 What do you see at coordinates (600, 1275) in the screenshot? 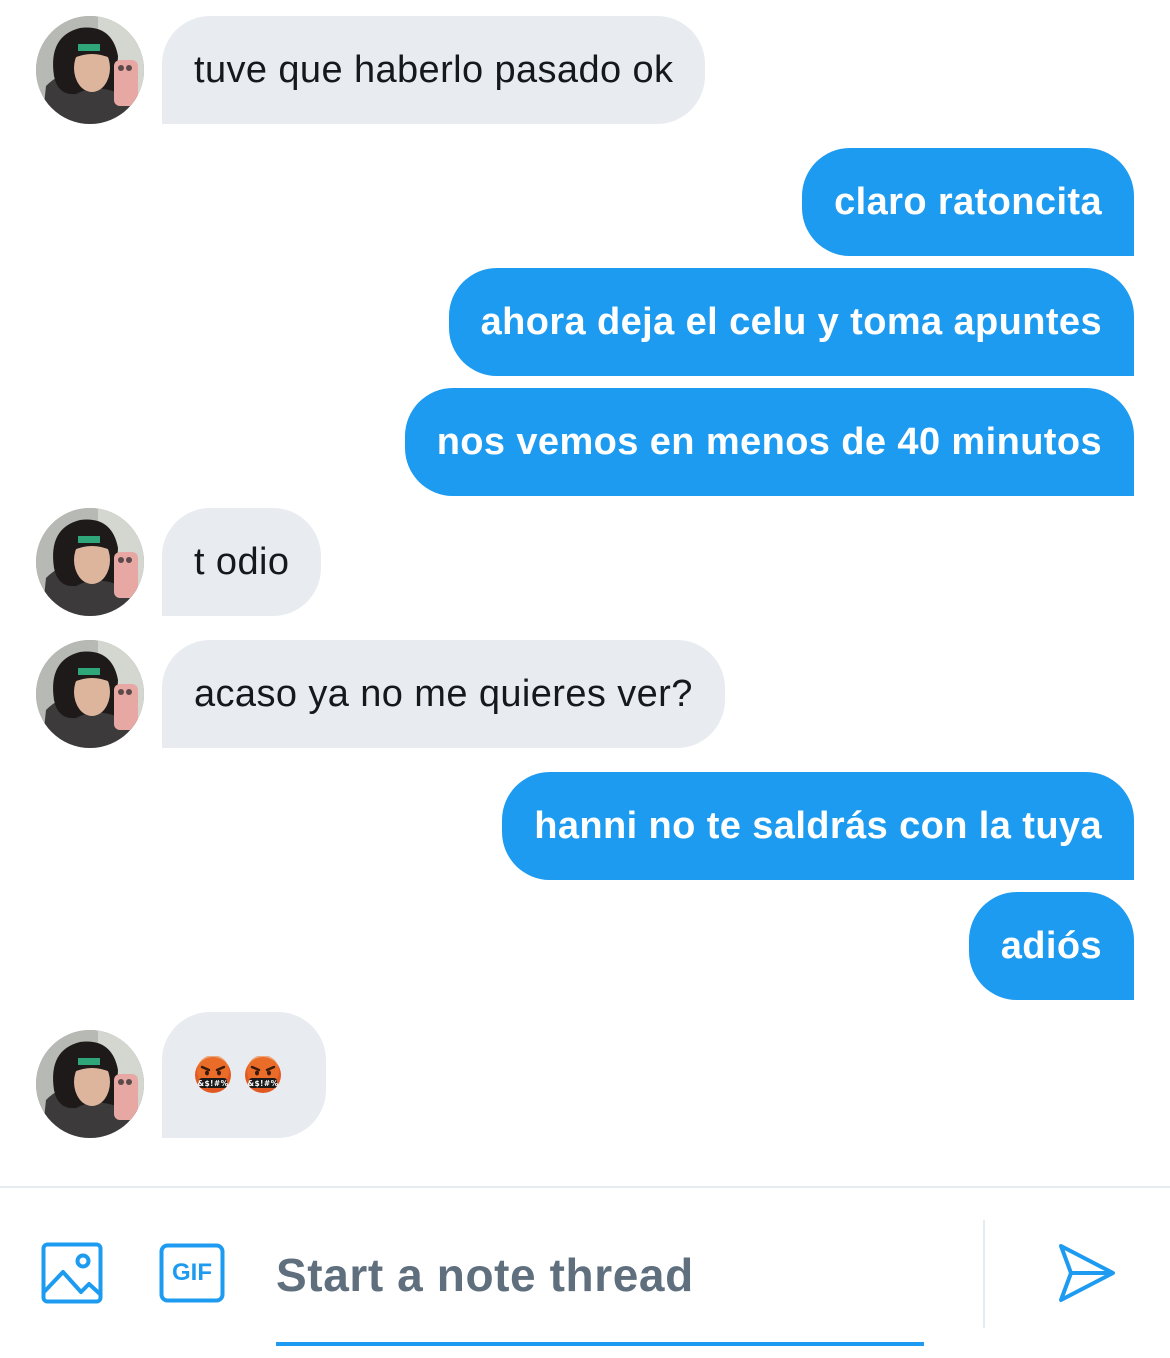
I see `note-thread-input` at bounding box center [600, 1275].